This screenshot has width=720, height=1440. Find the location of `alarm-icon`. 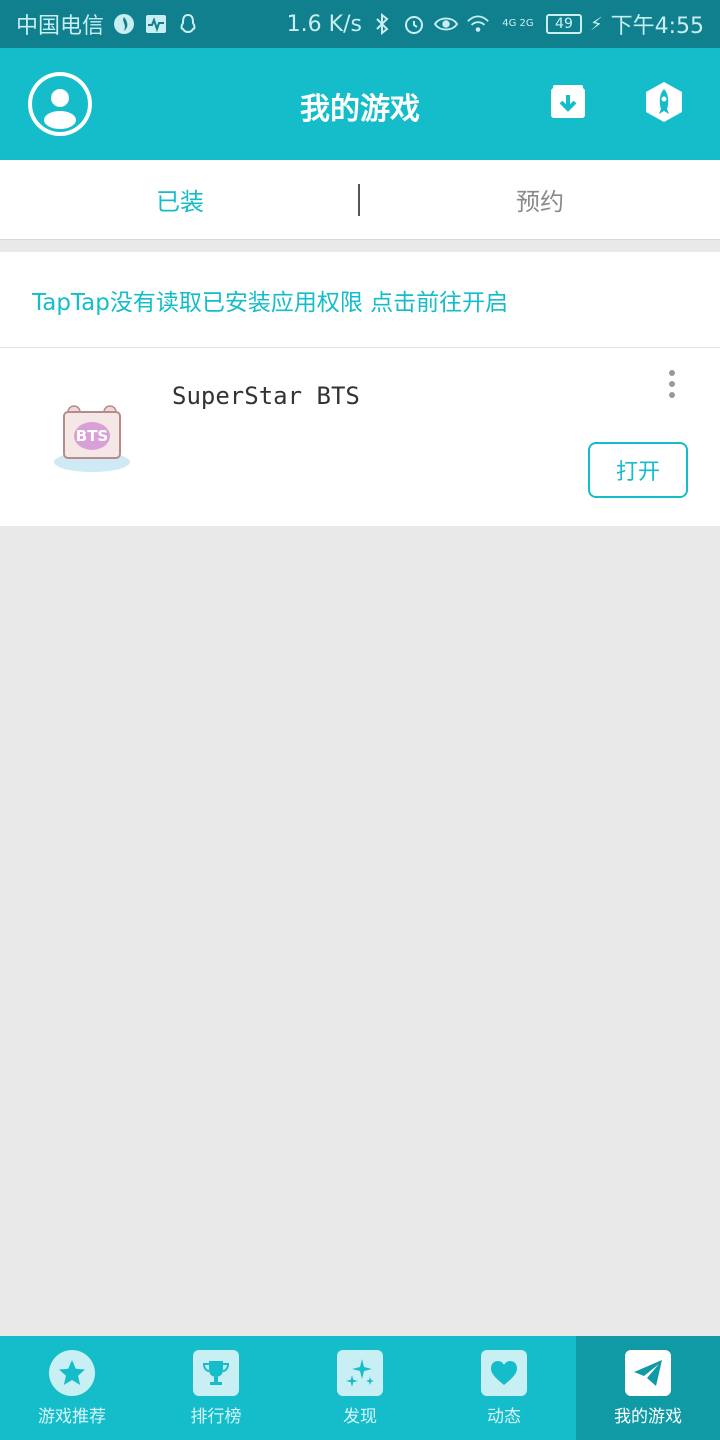

alarm-icon is located at coordinates (414, 24).